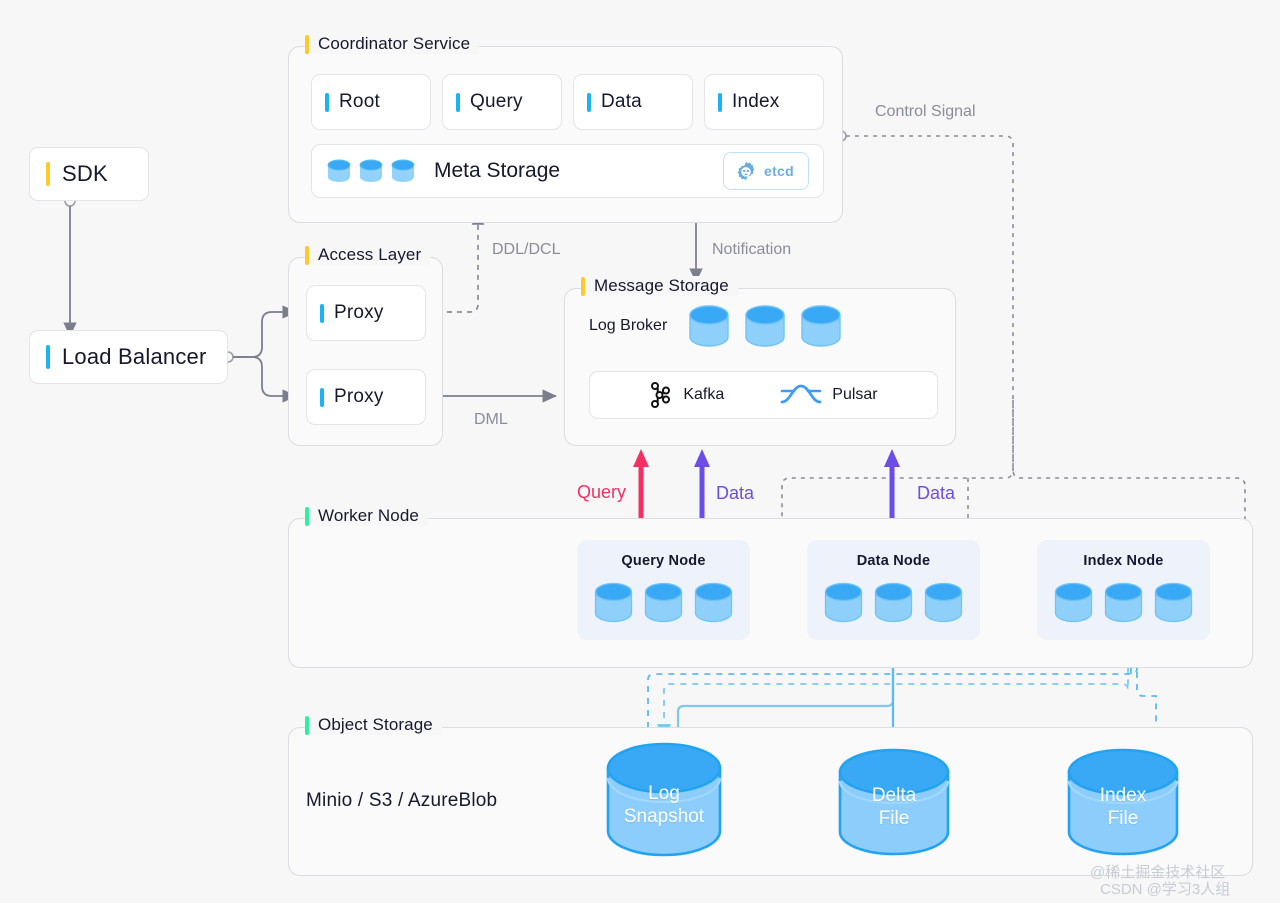 The height and width of the screenshot is (903, 1280). I want to click on edge-label-data-left: Data, so click(735, 493).